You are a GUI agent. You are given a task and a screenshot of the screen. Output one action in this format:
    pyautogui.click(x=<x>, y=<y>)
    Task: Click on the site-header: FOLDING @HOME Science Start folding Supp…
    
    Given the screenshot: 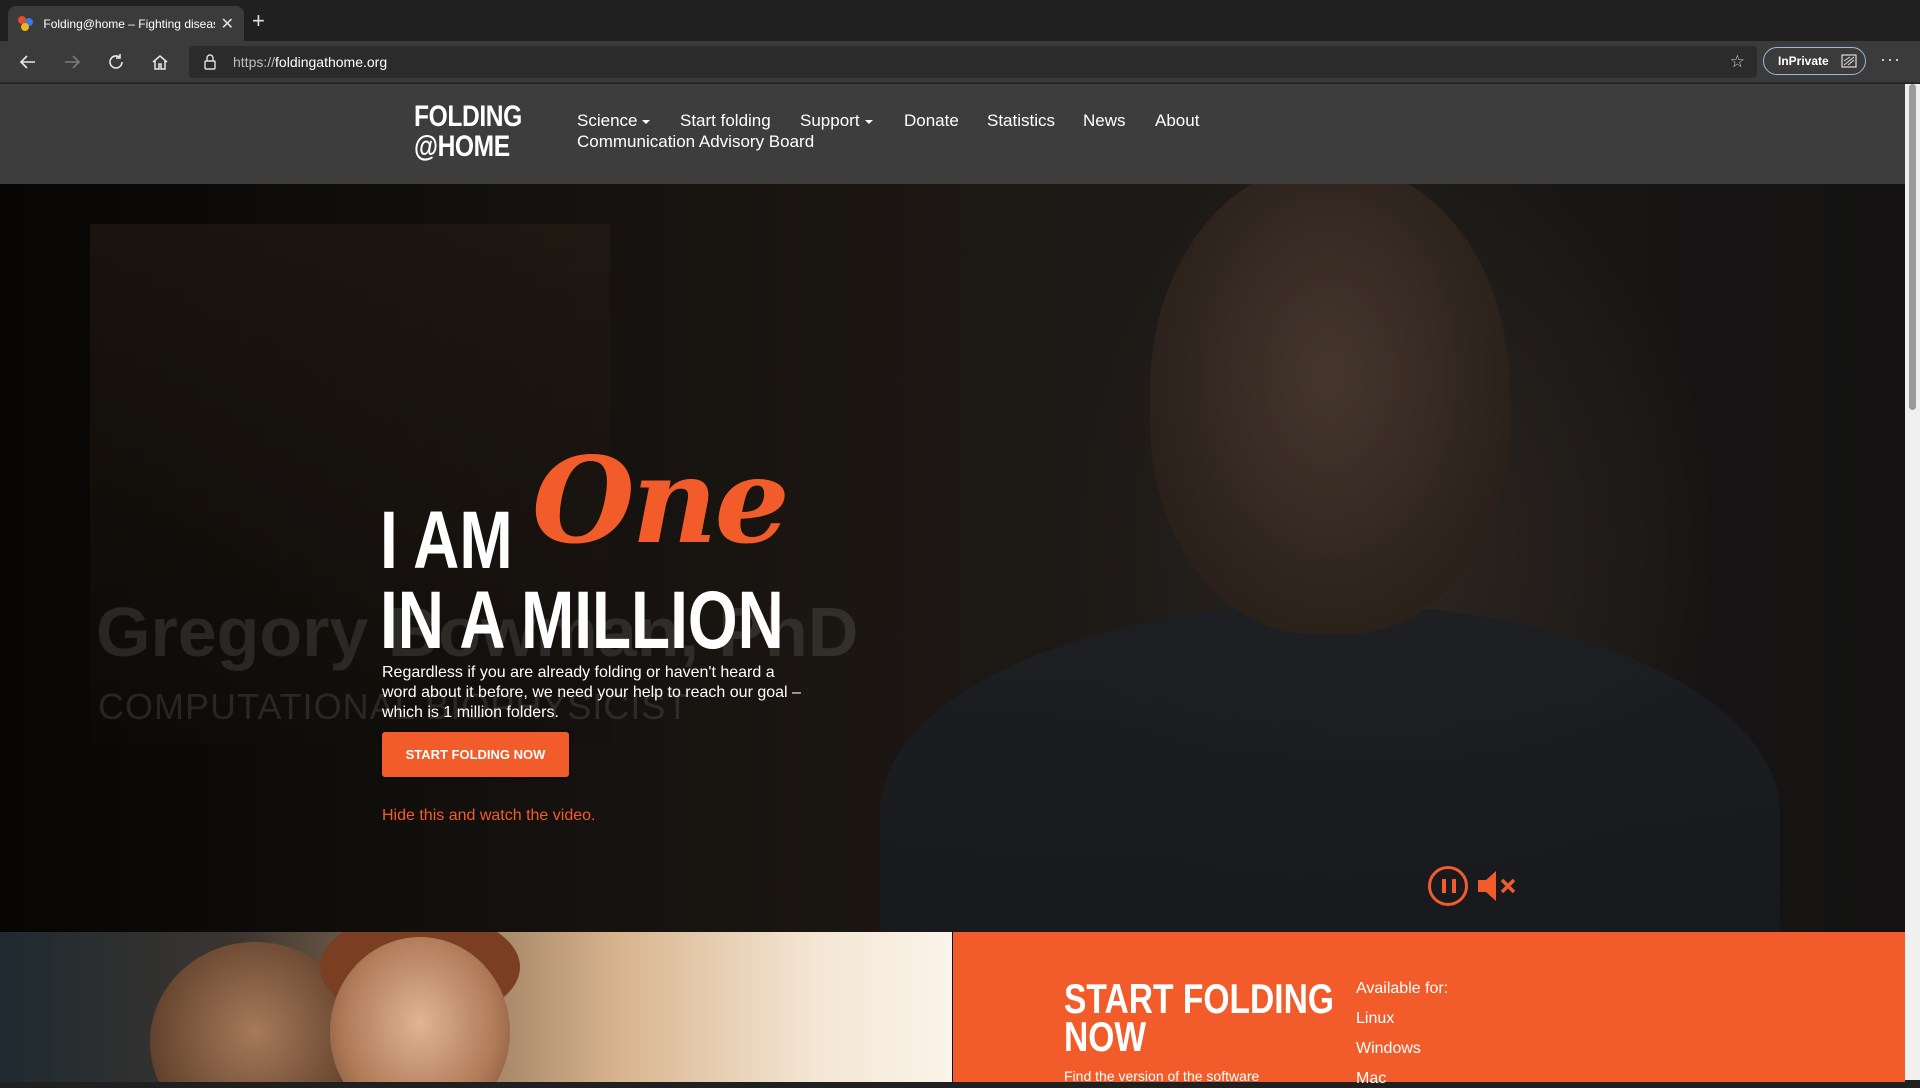 What is the action you would take?
    pyautogui.click(x=952, y=134)
    